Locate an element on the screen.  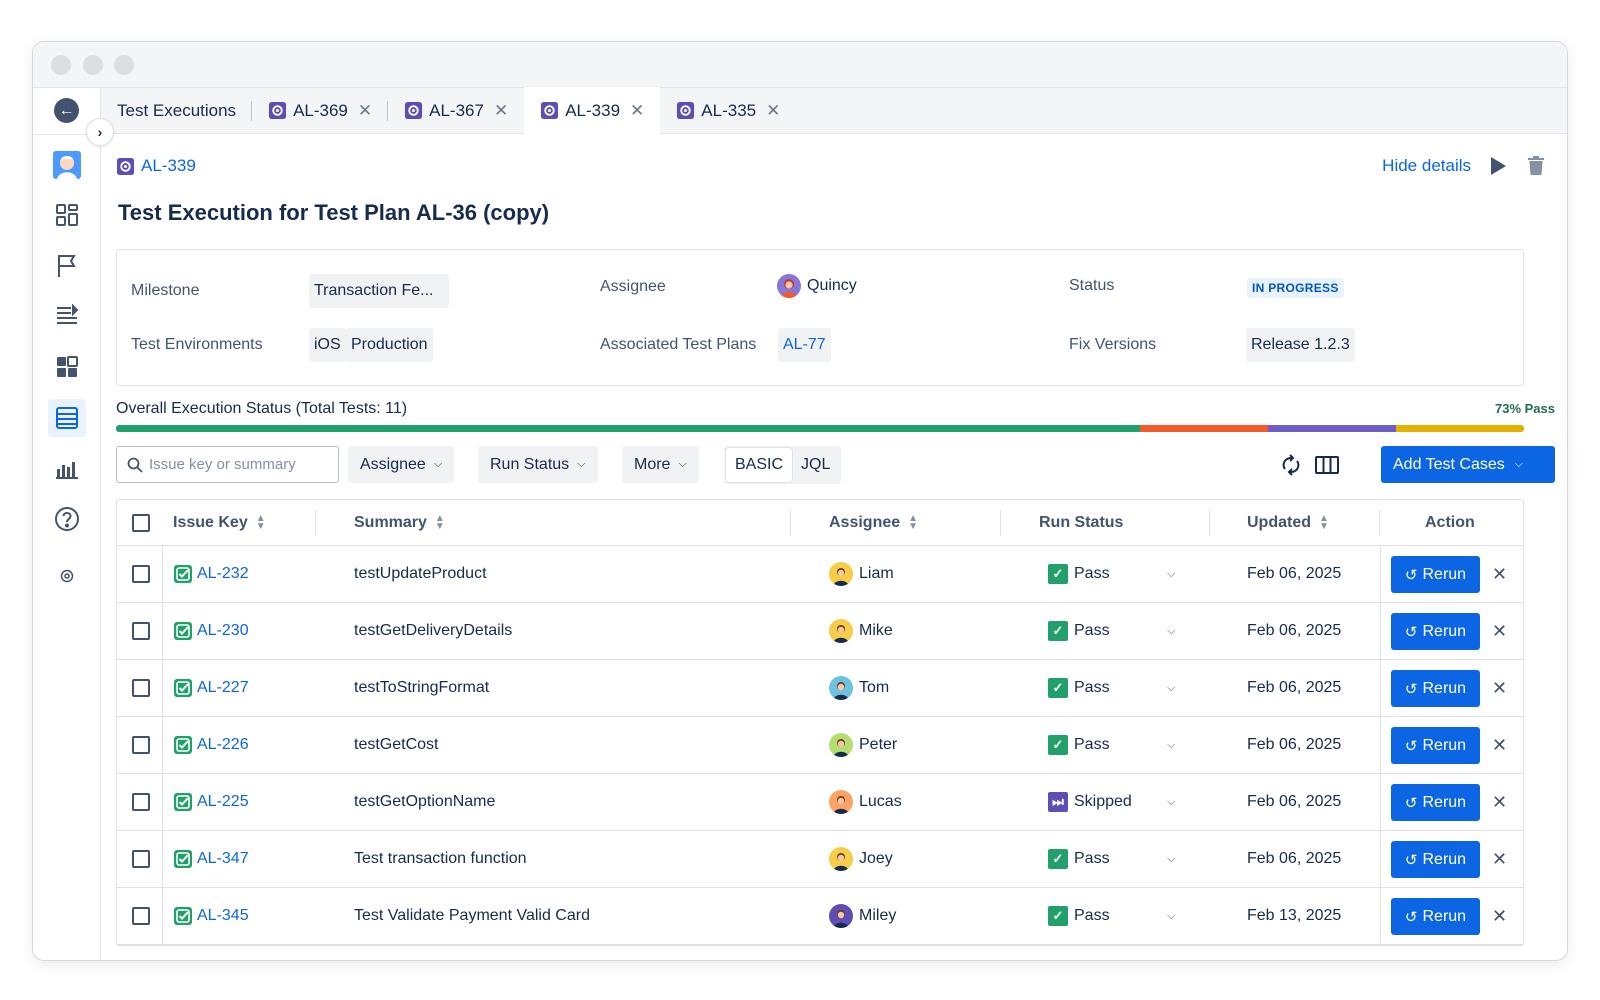
issue-key-link: AL-345 is located at coordinates (223, 916).